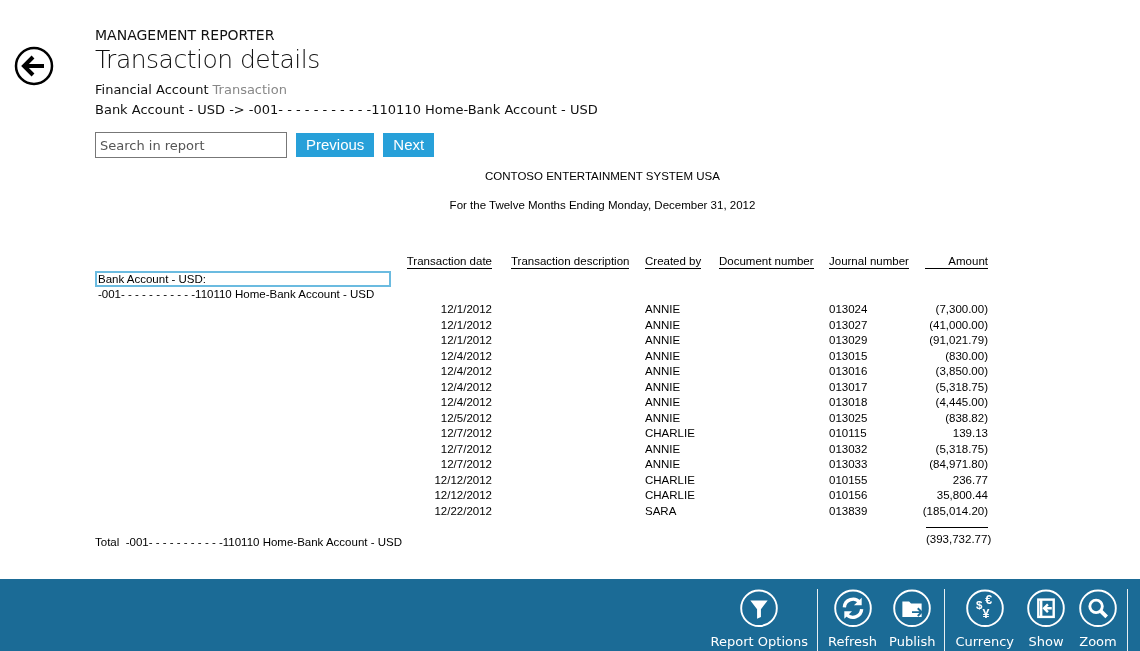 This screenshot has width=1140, height=651. I want to click on table-cell: 013839, so click(848, 510).